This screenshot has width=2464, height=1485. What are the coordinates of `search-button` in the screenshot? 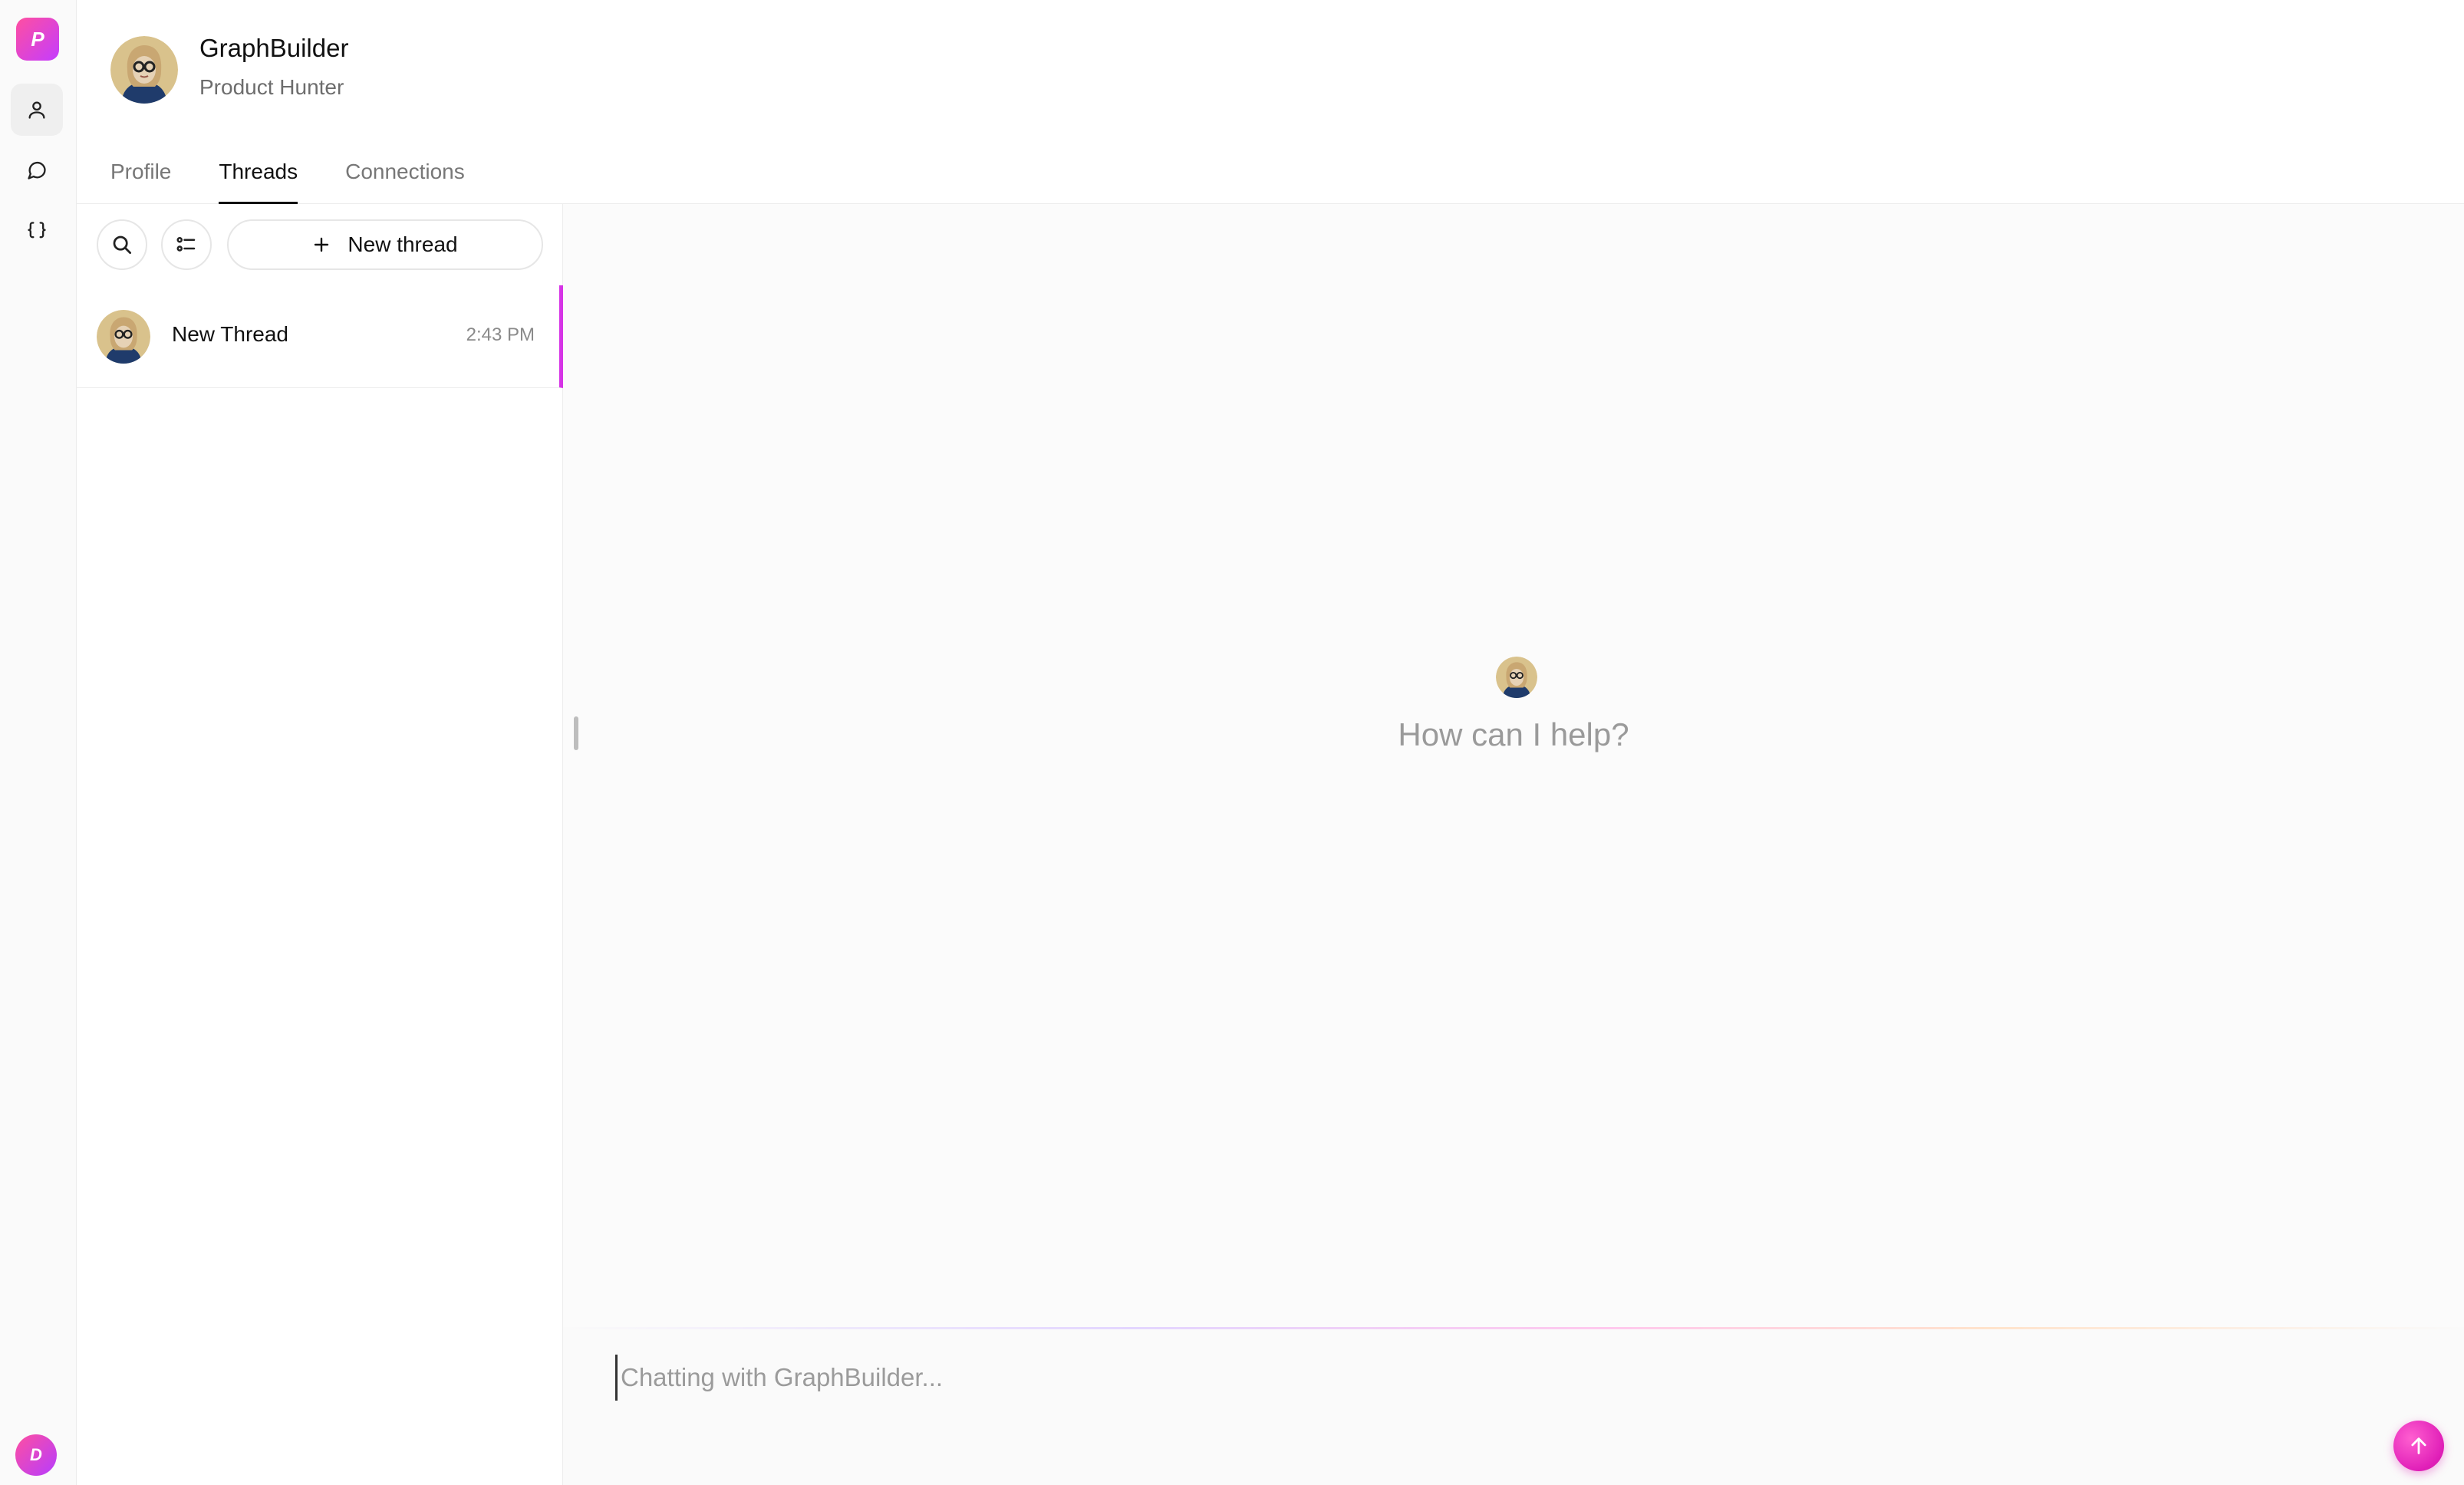 It's located at (122, 245).